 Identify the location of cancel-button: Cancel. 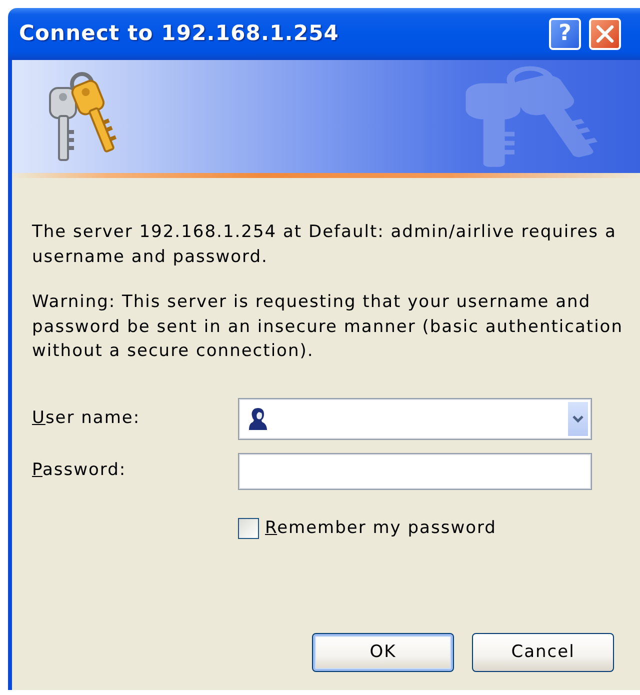
(543, 652).